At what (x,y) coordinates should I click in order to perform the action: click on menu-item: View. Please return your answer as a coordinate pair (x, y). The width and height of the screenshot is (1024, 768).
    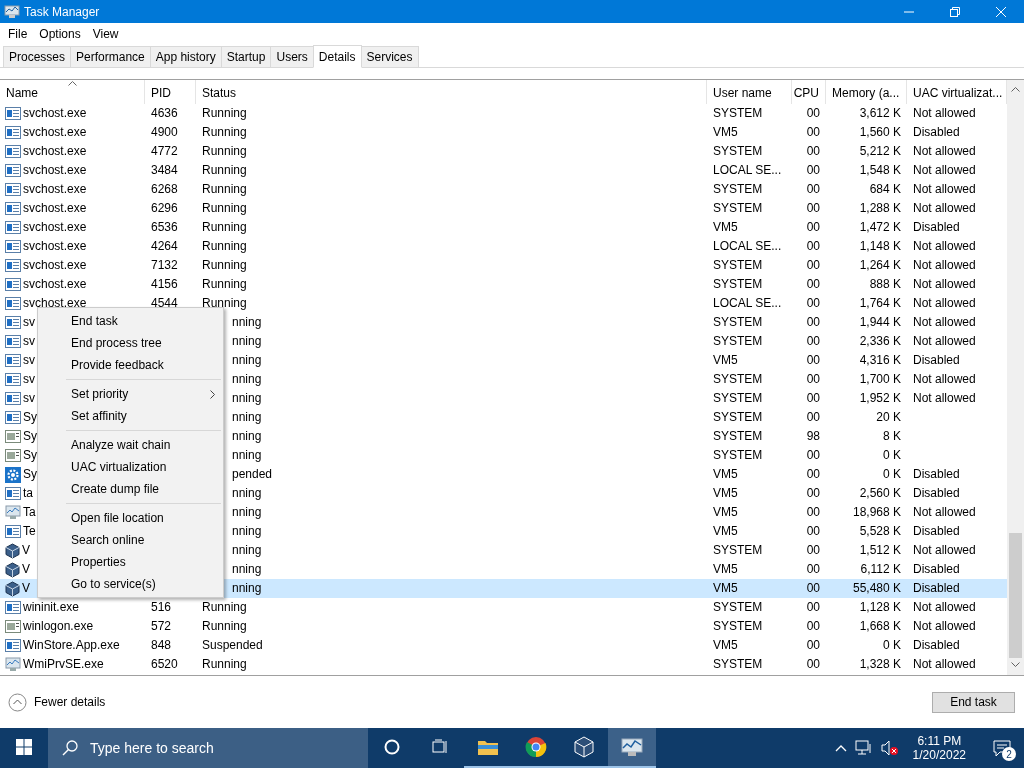
    Looking at the image, I should click on (105, 34).